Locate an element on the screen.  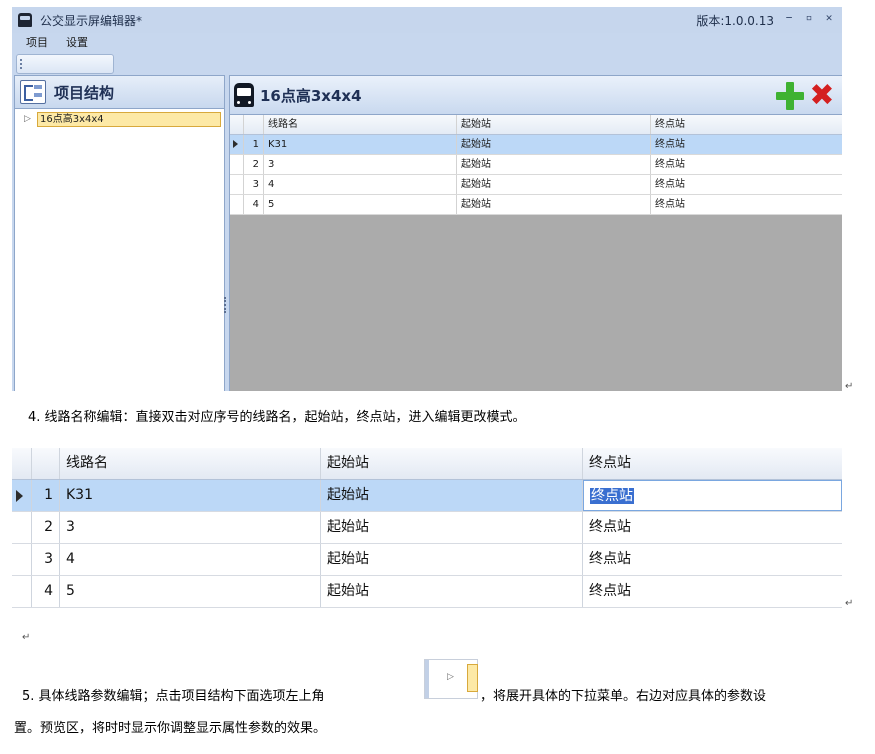
menu-bar: 项目 设置 is located at coordinates (427, 42).